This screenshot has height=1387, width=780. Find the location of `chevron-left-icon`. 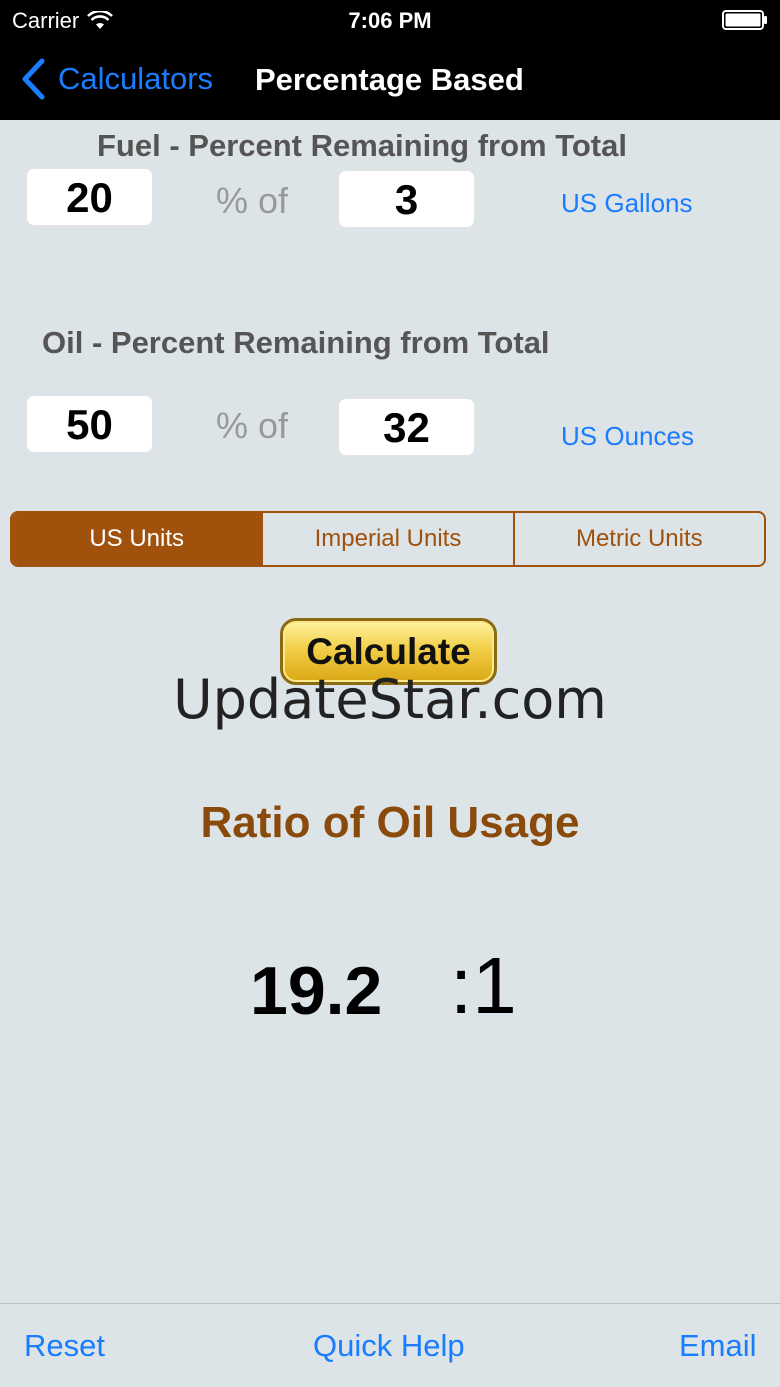

chevron-left-icon is located at coordinates (33, 79).